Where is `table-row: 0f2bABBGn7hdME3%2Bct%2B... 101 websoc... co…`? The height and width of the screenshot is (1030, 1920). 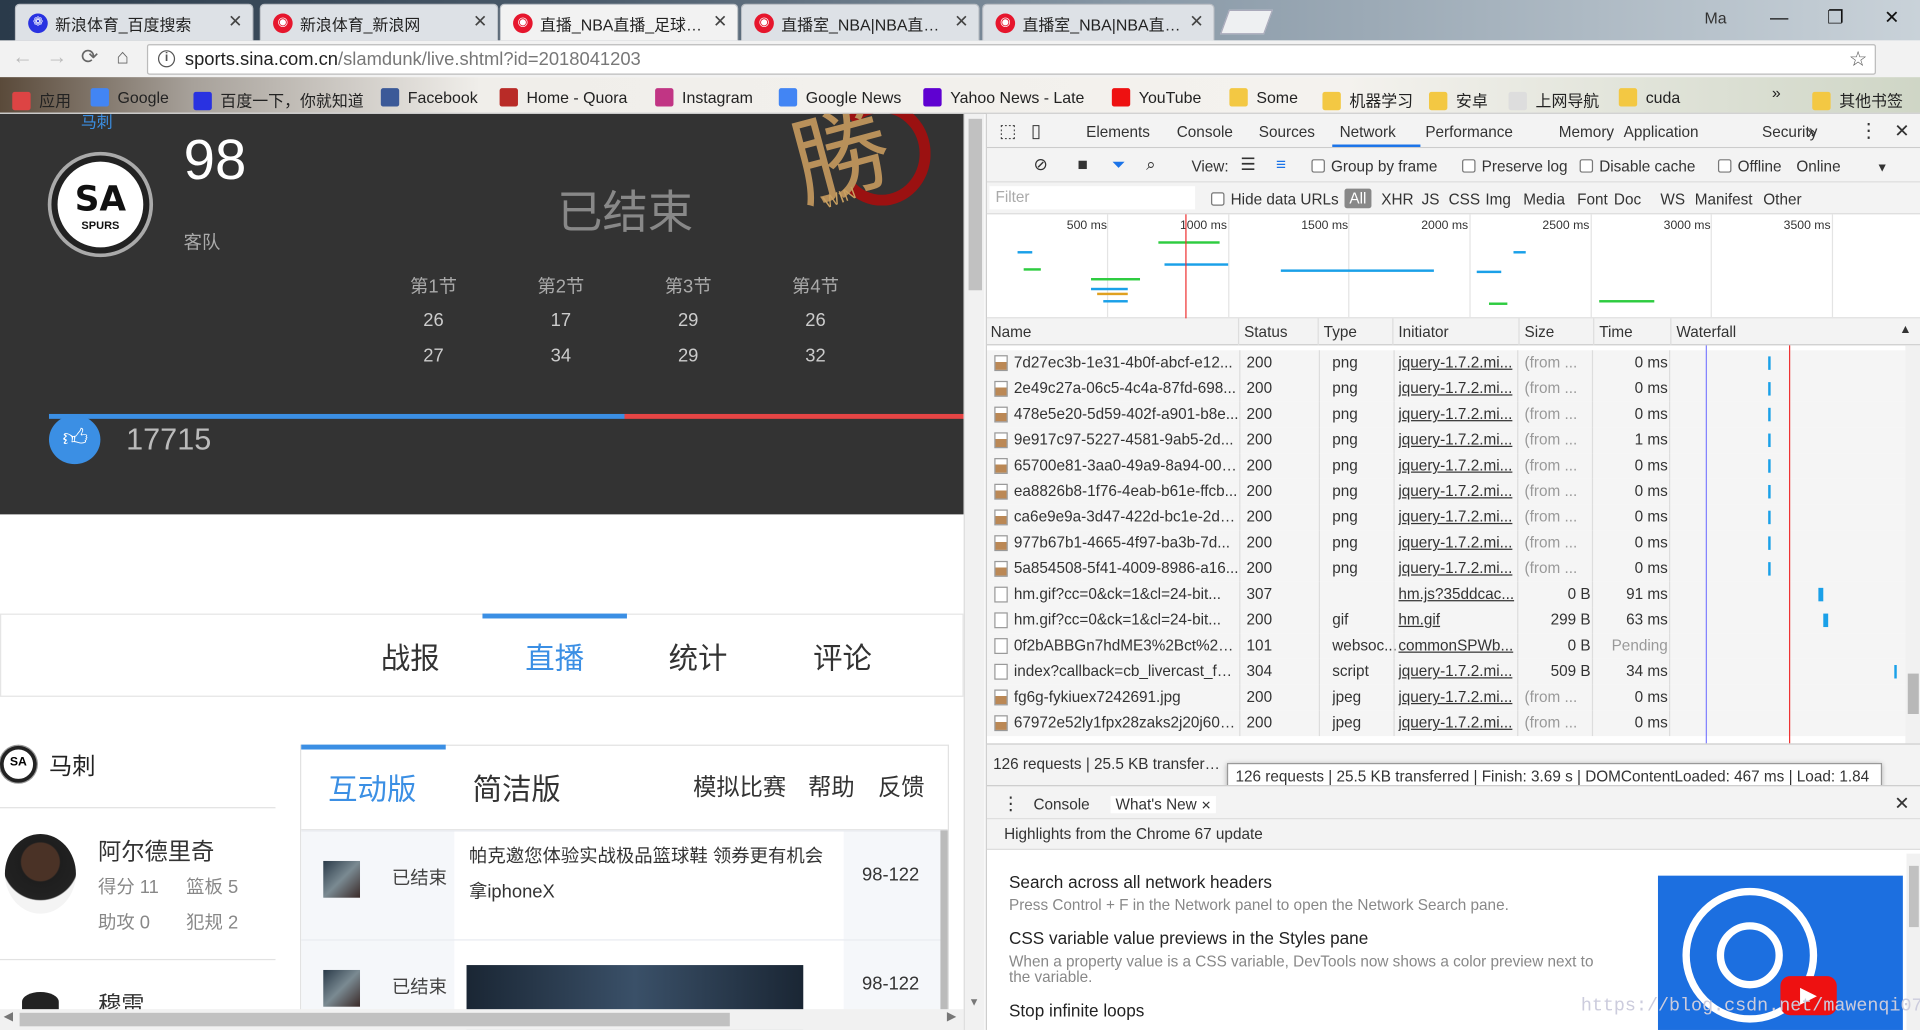 table-row: 0f2bABBGn7hdME3%2Bct%2B... 101 websoc... co… is located at coordinates (1446, 646).